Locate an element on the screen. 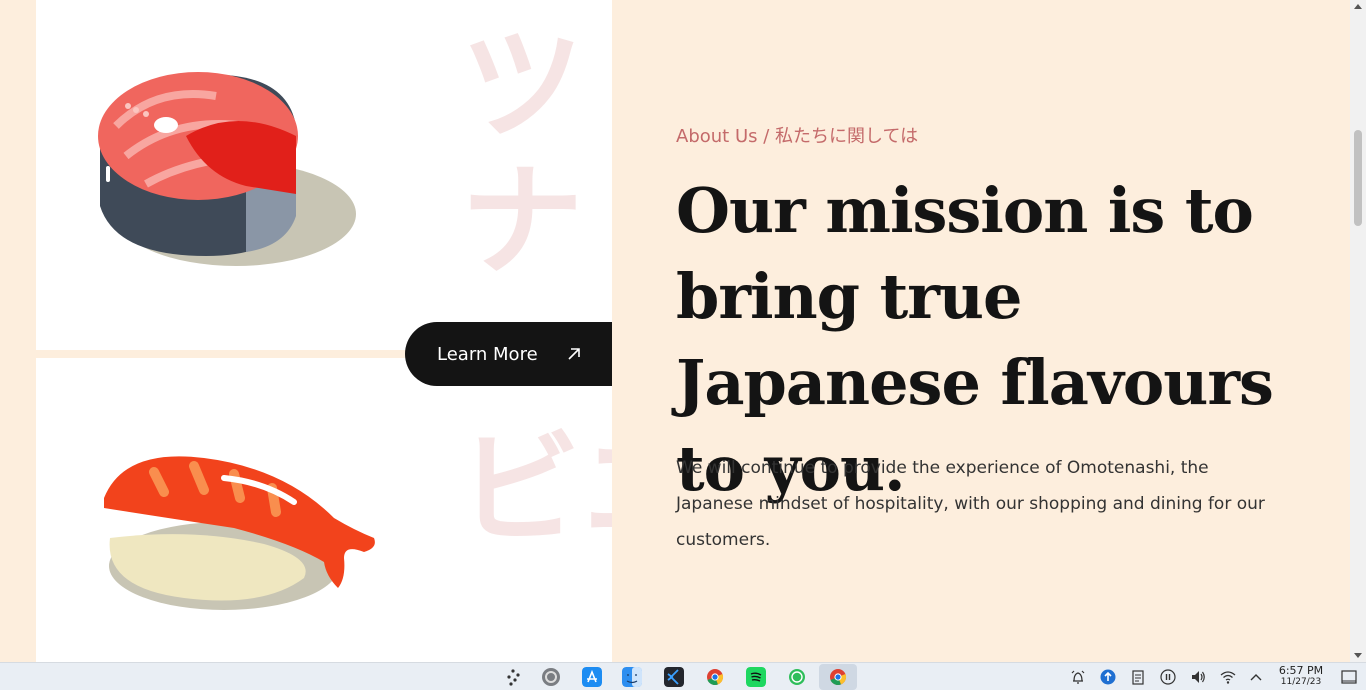 This screenshot has width=1366, height=690. system-preferences-icon is located at coordinates (551, 677).